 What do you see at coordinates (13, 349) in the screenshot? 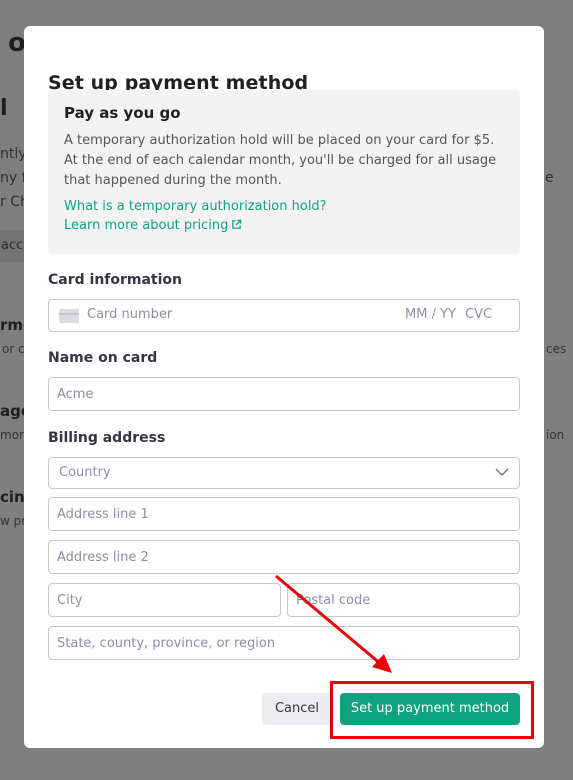
I see `bg-text: or c` at bounding box center [13, 349].